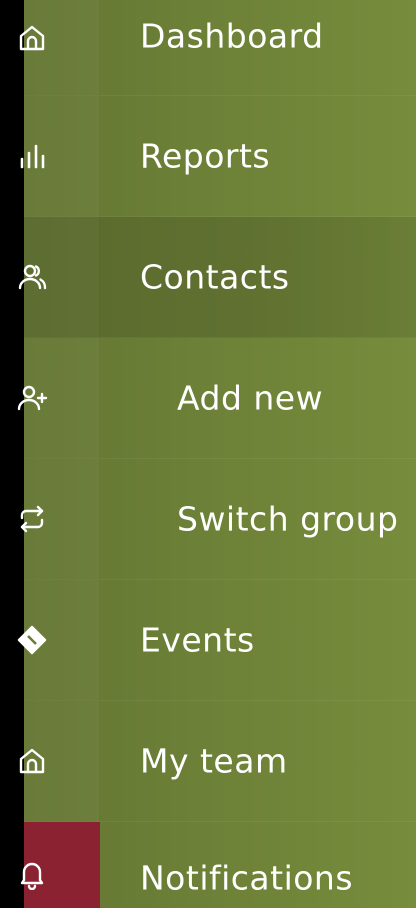  I want to click on menu-item-dashboard: Dashboard, so click(217, 48).